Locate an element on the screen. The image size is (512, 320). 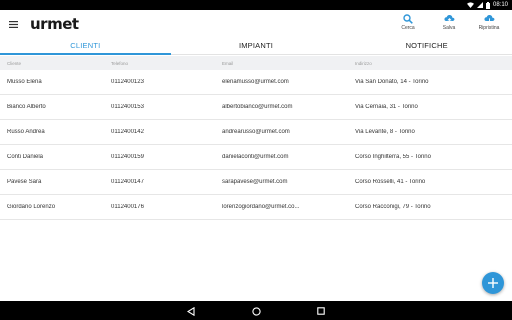
column-header-email: Email is located at coordinates (263, 63).